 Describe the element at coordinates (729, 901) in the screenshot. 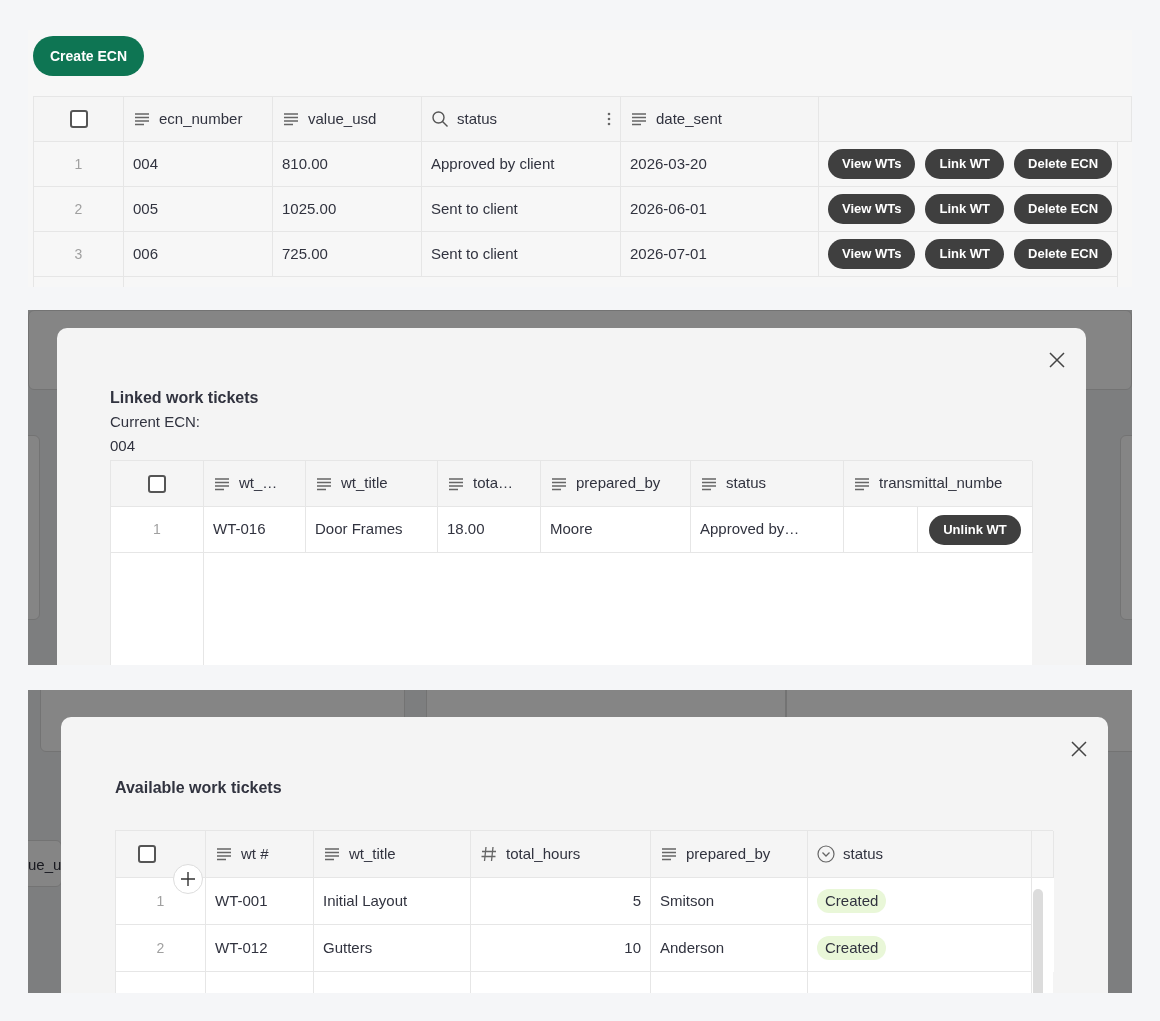

I see `table-cell: Smitson` at that location.